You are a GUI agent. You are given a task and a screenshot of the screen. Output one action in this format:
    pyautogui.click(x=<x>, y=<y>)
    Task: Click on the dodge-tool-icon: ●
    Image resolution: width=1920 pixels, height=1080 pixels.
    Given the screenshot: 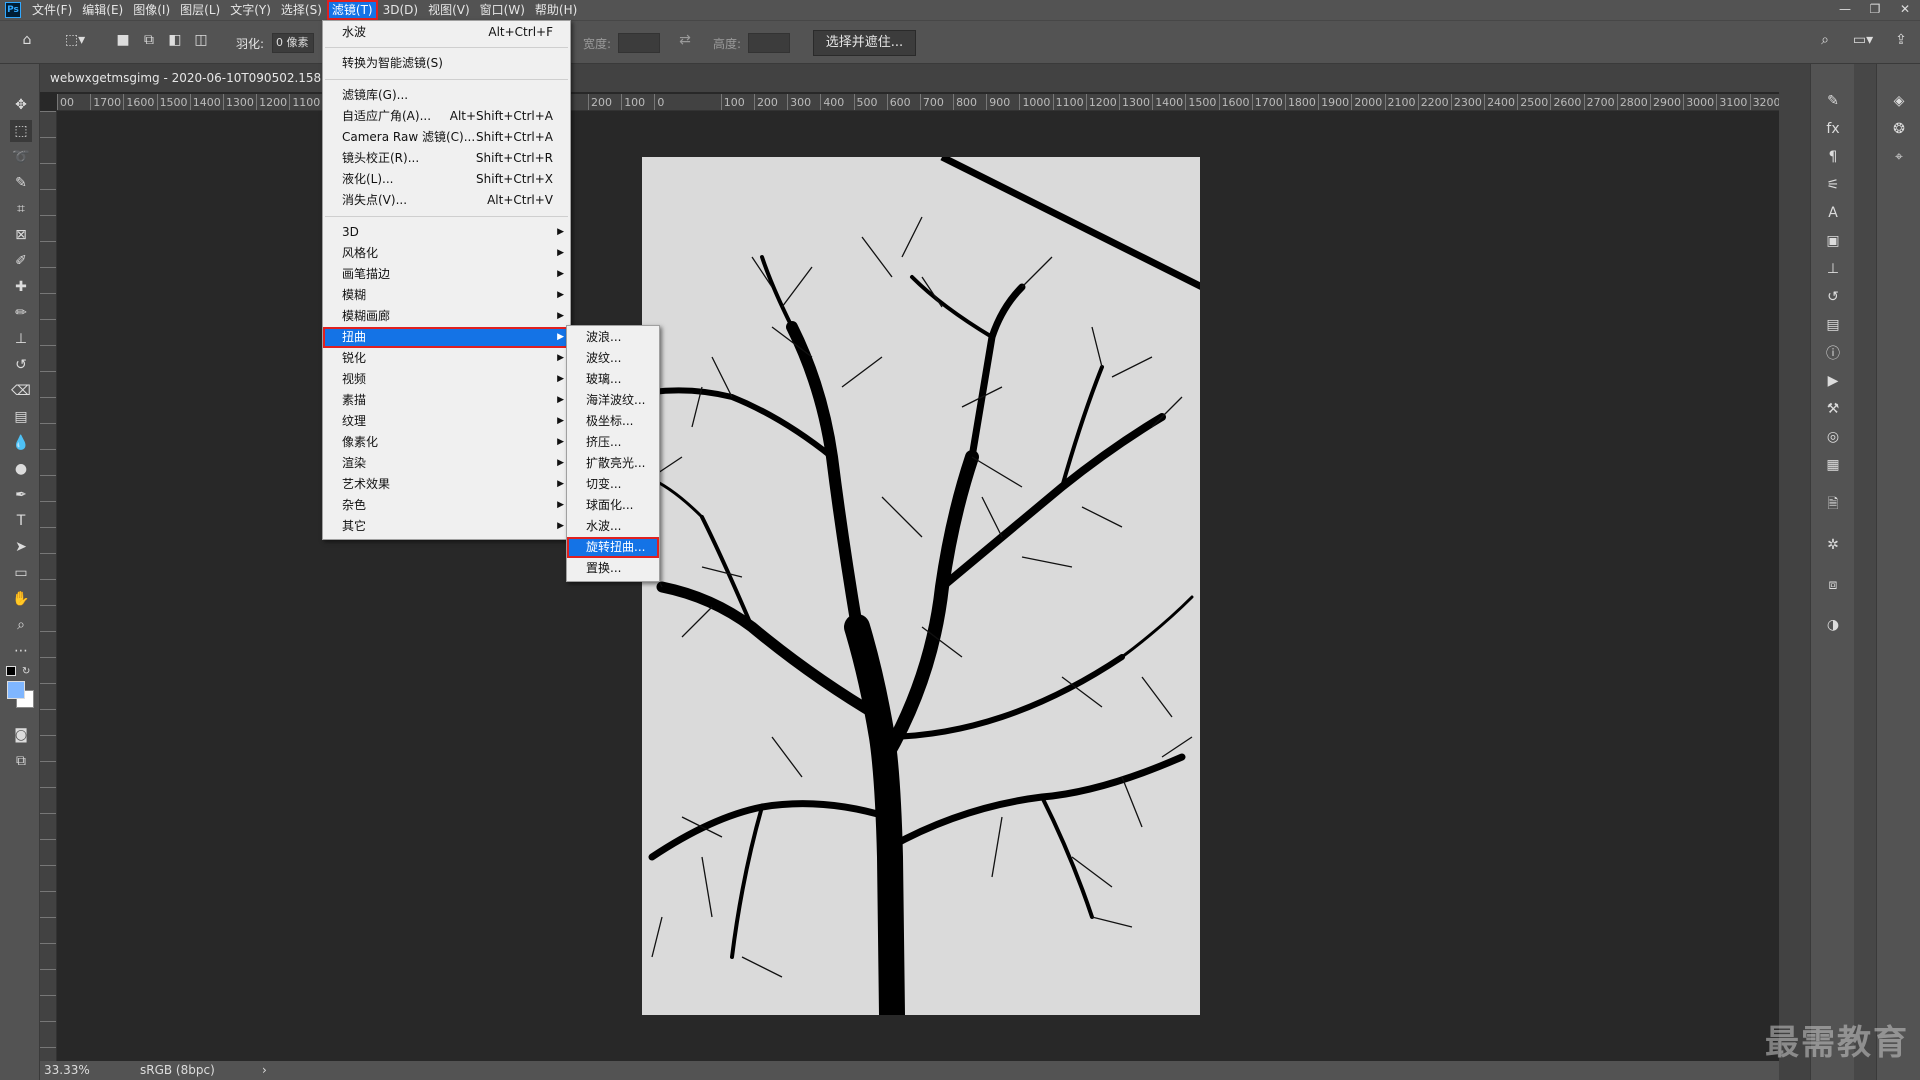 What is the action you would take?
    pyautogui.click(x=21, y=469)
    